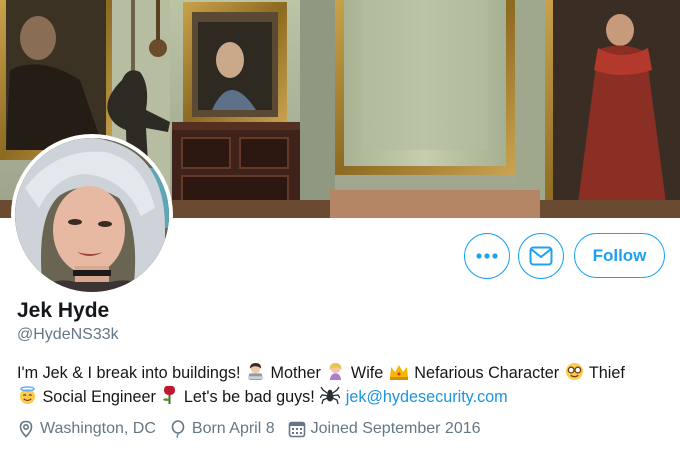  Describe the element at coordinates (99, 397) in the screenshot. I see `bio-text: Social Engineer` at that location.